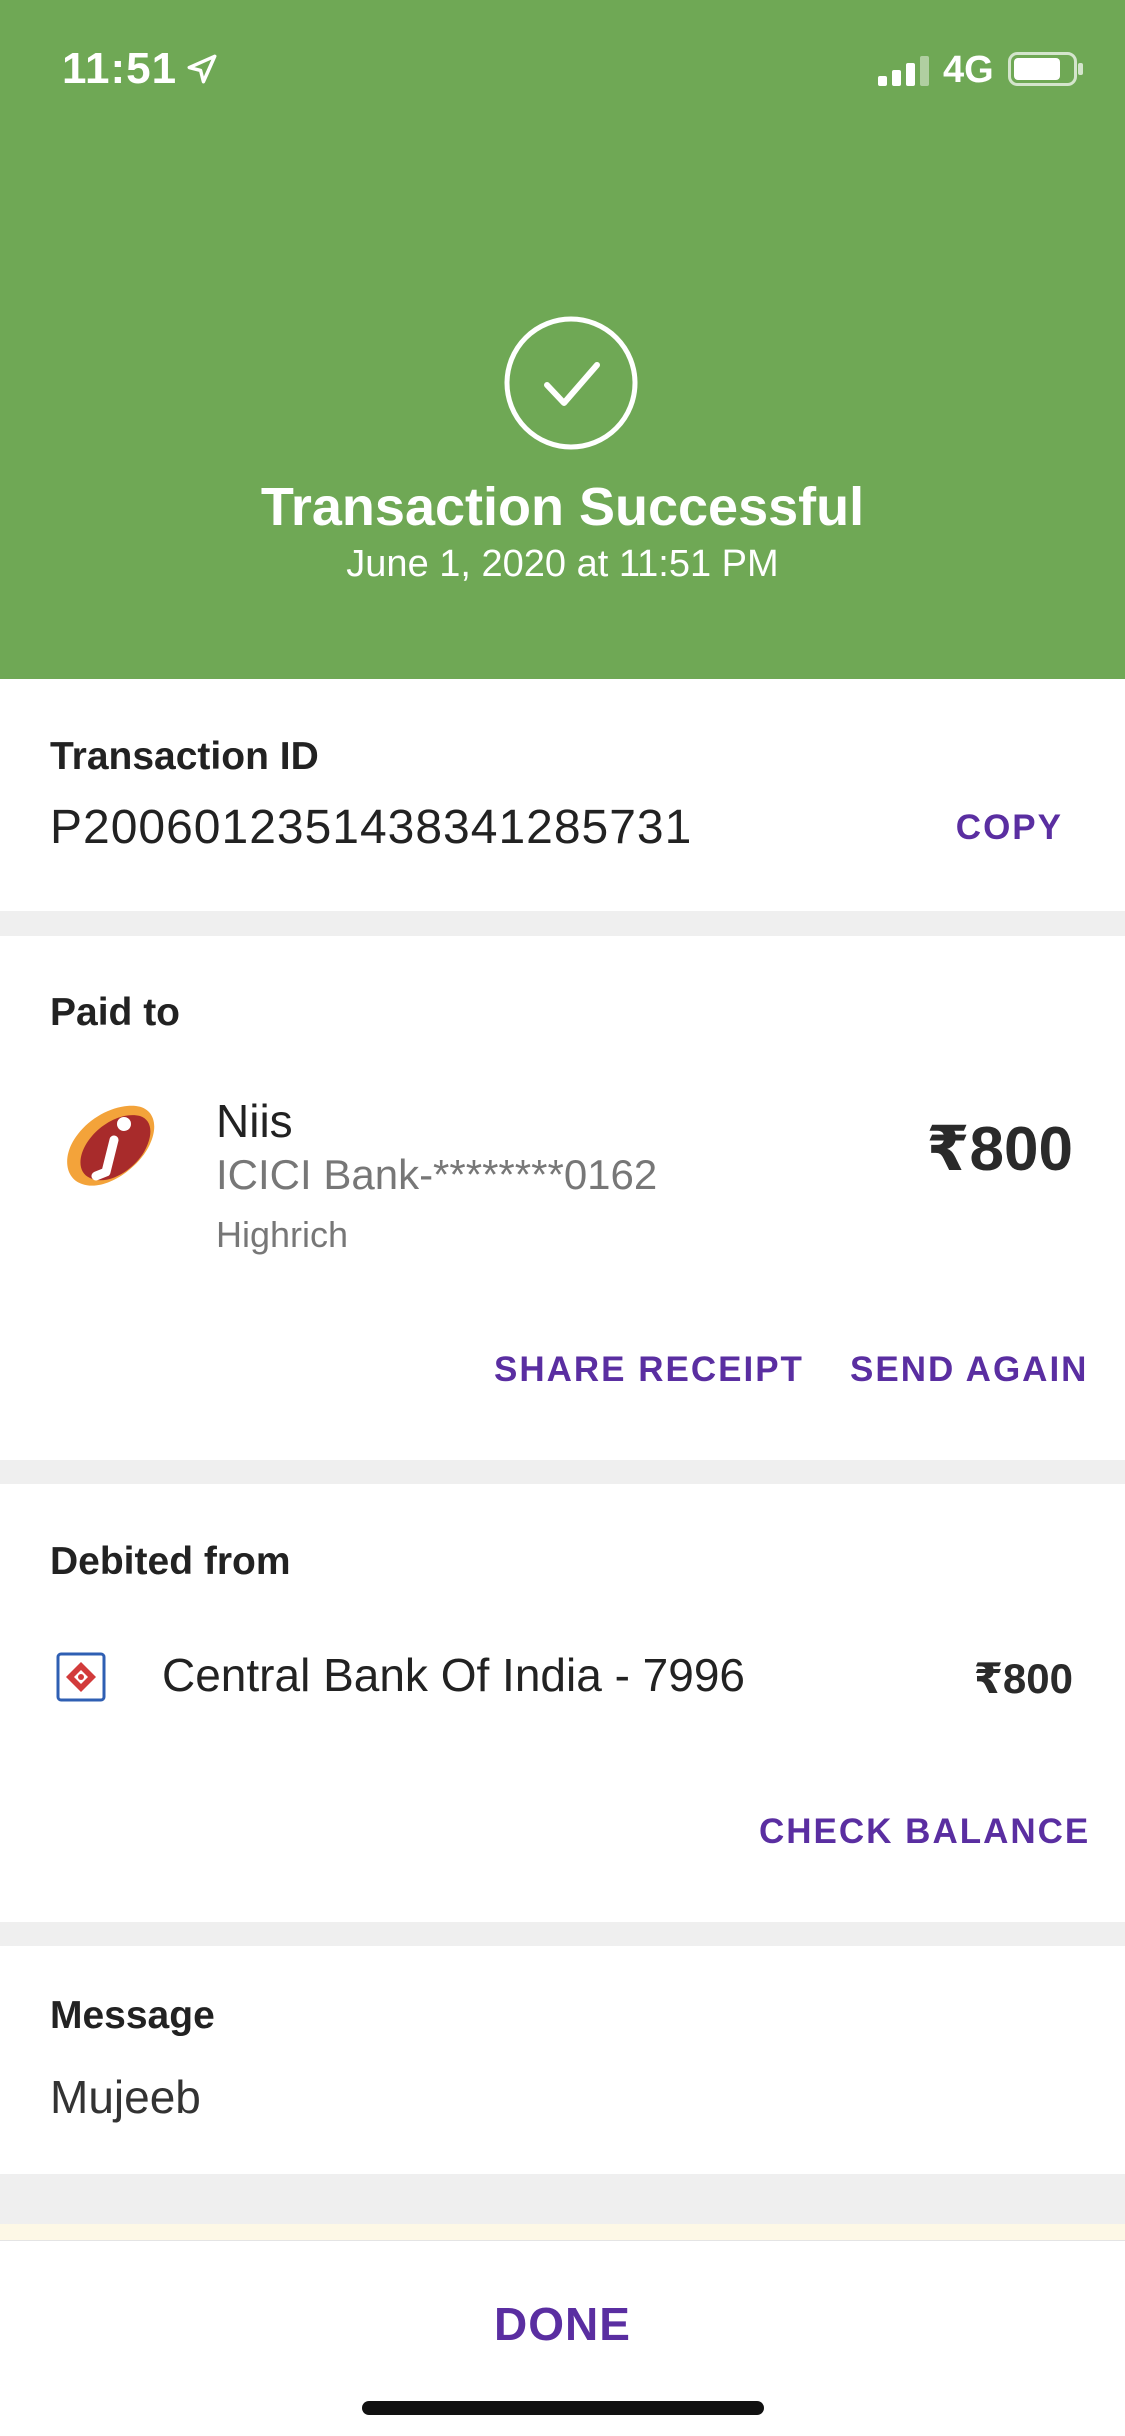  I want to click on location-arrow-icon, so click(202, 69).